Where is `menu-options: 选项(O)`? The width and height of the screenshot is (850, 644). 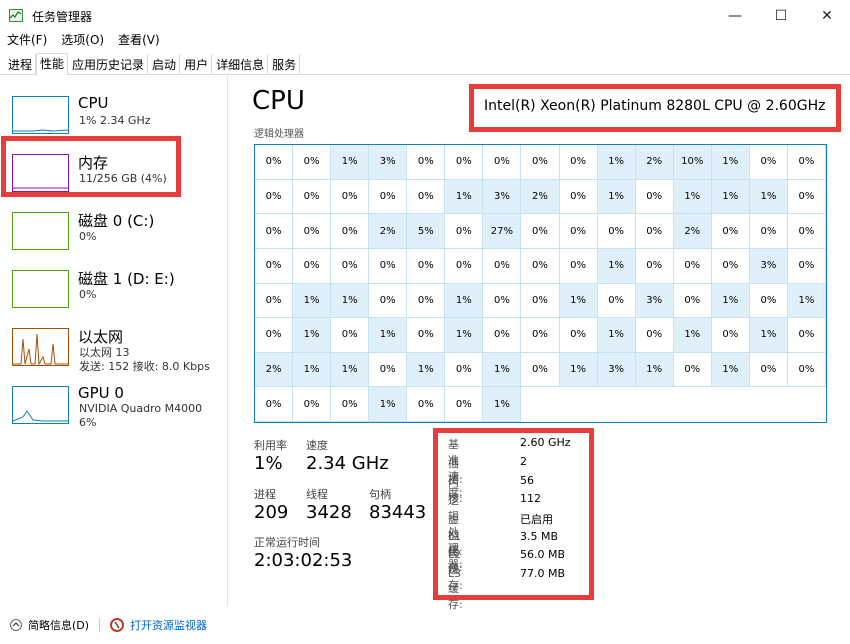
menu-options: 选项(O) is located at coordinates (82, 41).